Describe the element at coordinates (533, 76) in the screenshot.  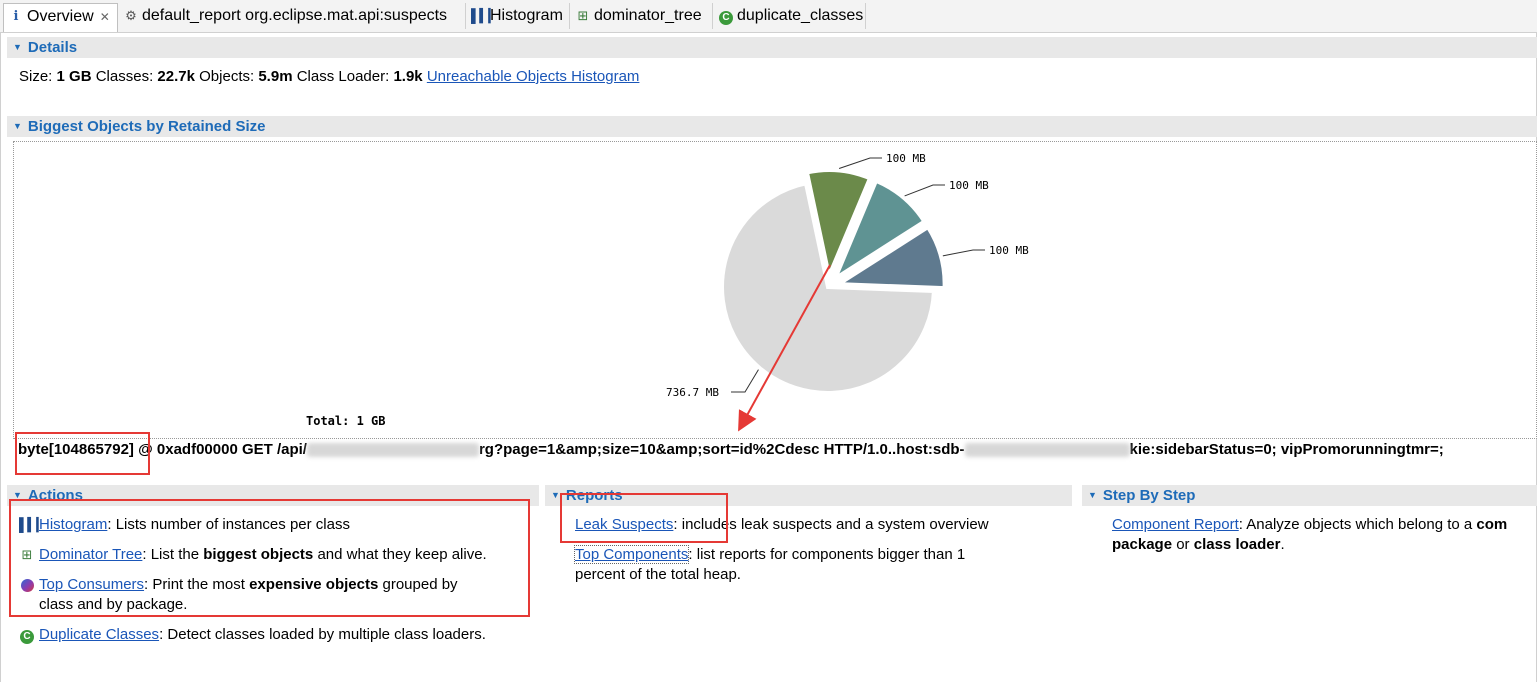
I see `unreachable-objects-histogram-link: Unreachable Objects Histogram` at that location.